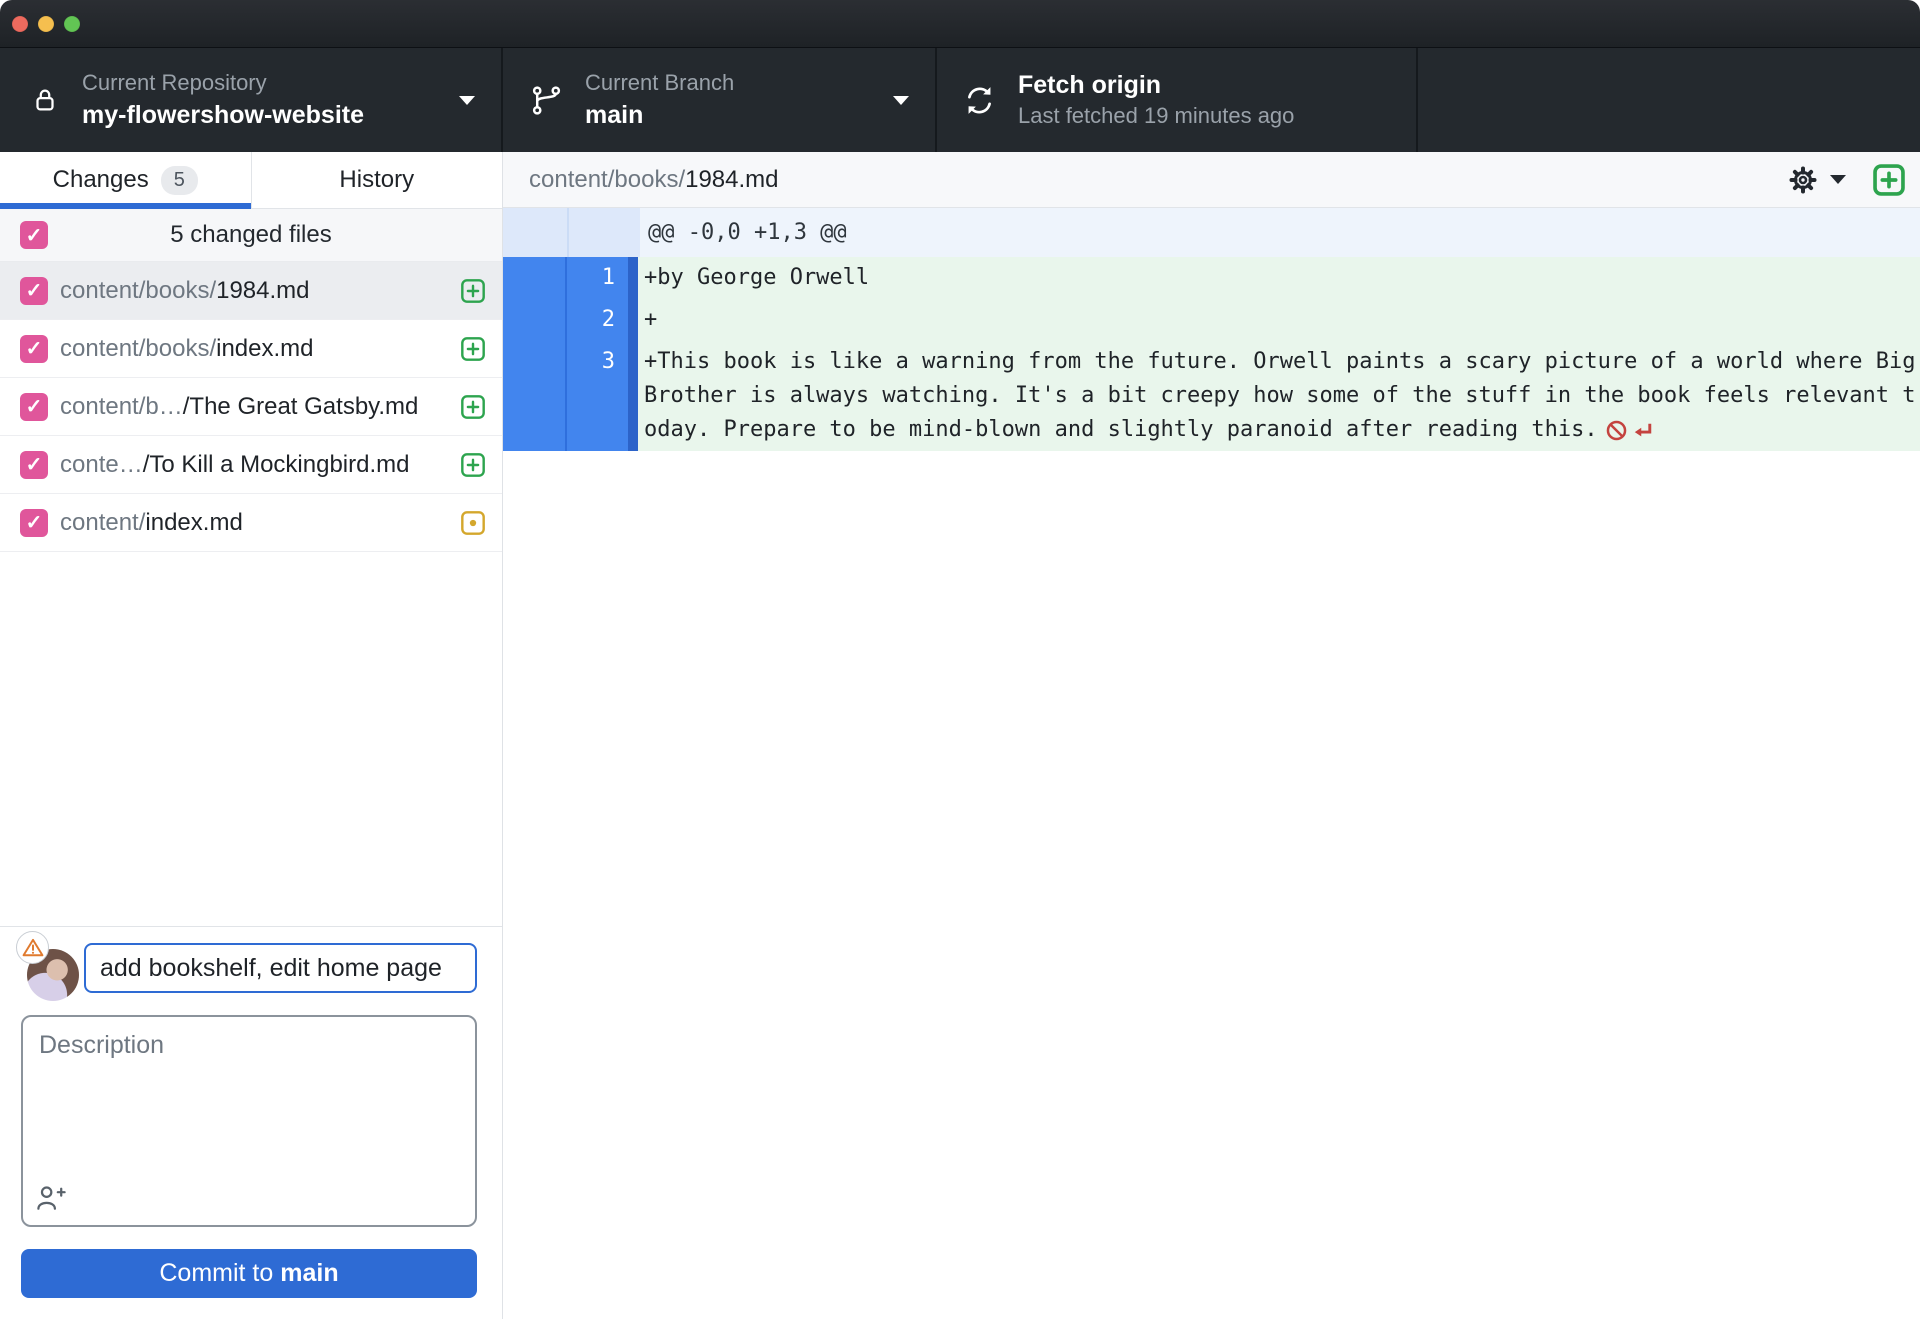  I want to click on warning-icon, so click(32, 947).